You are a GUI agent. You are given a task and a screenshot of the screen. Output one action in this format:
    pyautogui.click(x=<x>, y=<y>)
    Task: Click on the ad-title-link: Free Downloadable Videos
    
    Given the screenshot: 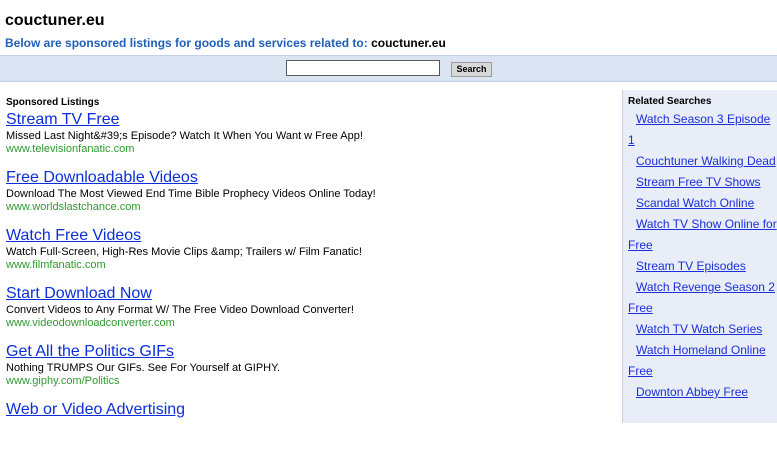 What is the action you would take?
    pyautogui.click(x=306, y=178)
    